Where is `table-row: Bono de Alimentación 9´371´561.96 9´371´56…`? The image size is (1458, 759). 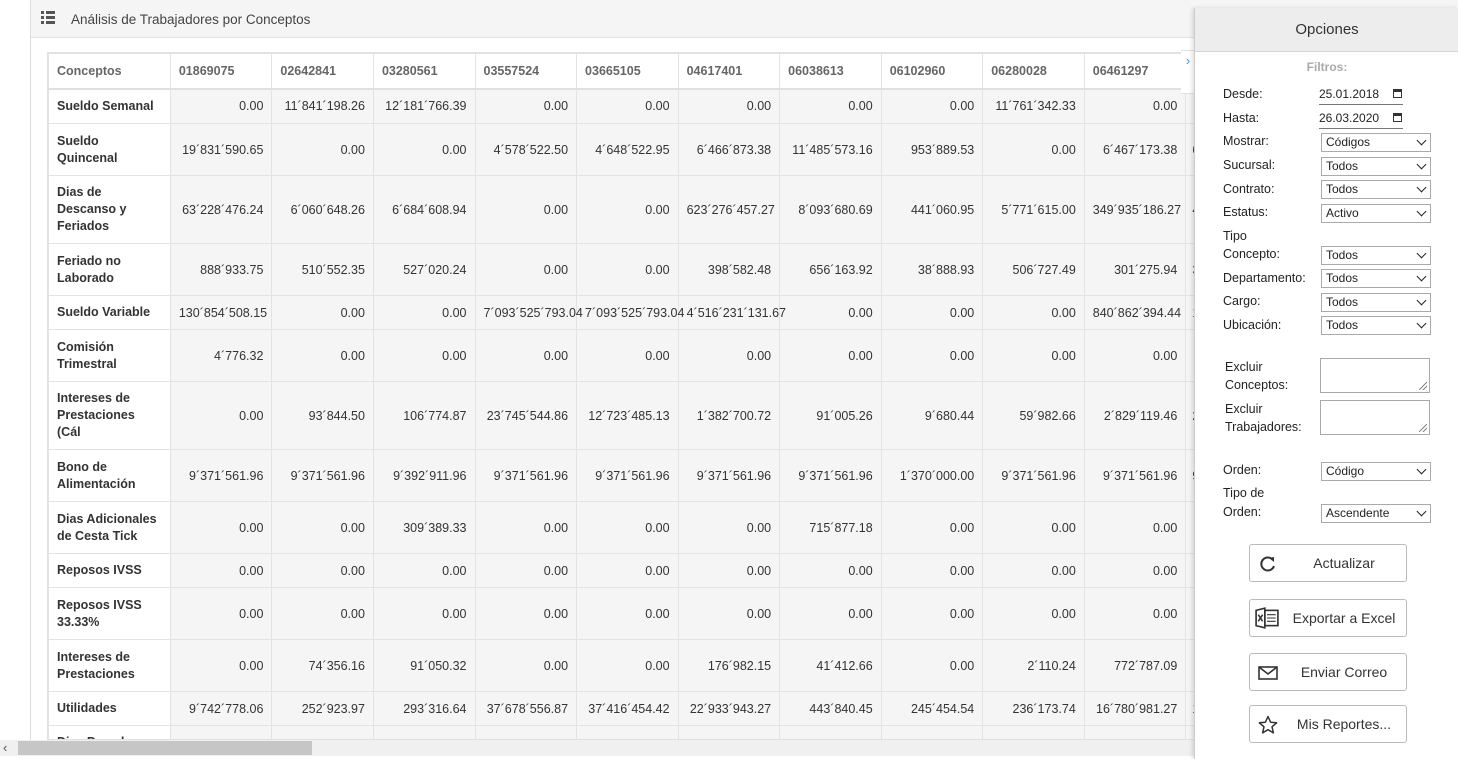
table-row: Bono de Alimentación 9´371´561.96 9´371´56… is located at coordinates (622, 475).